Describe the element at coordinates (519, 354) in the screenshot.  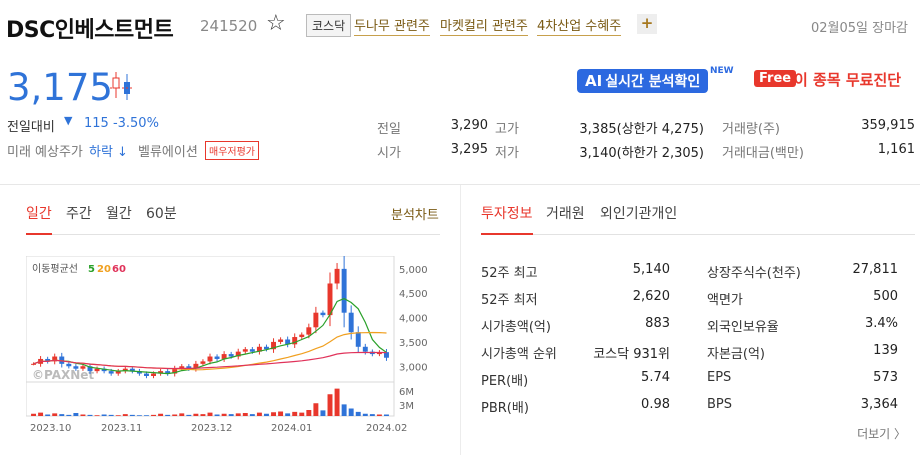
I see `invest-left-label-3: 시가총액 순위` at that location.